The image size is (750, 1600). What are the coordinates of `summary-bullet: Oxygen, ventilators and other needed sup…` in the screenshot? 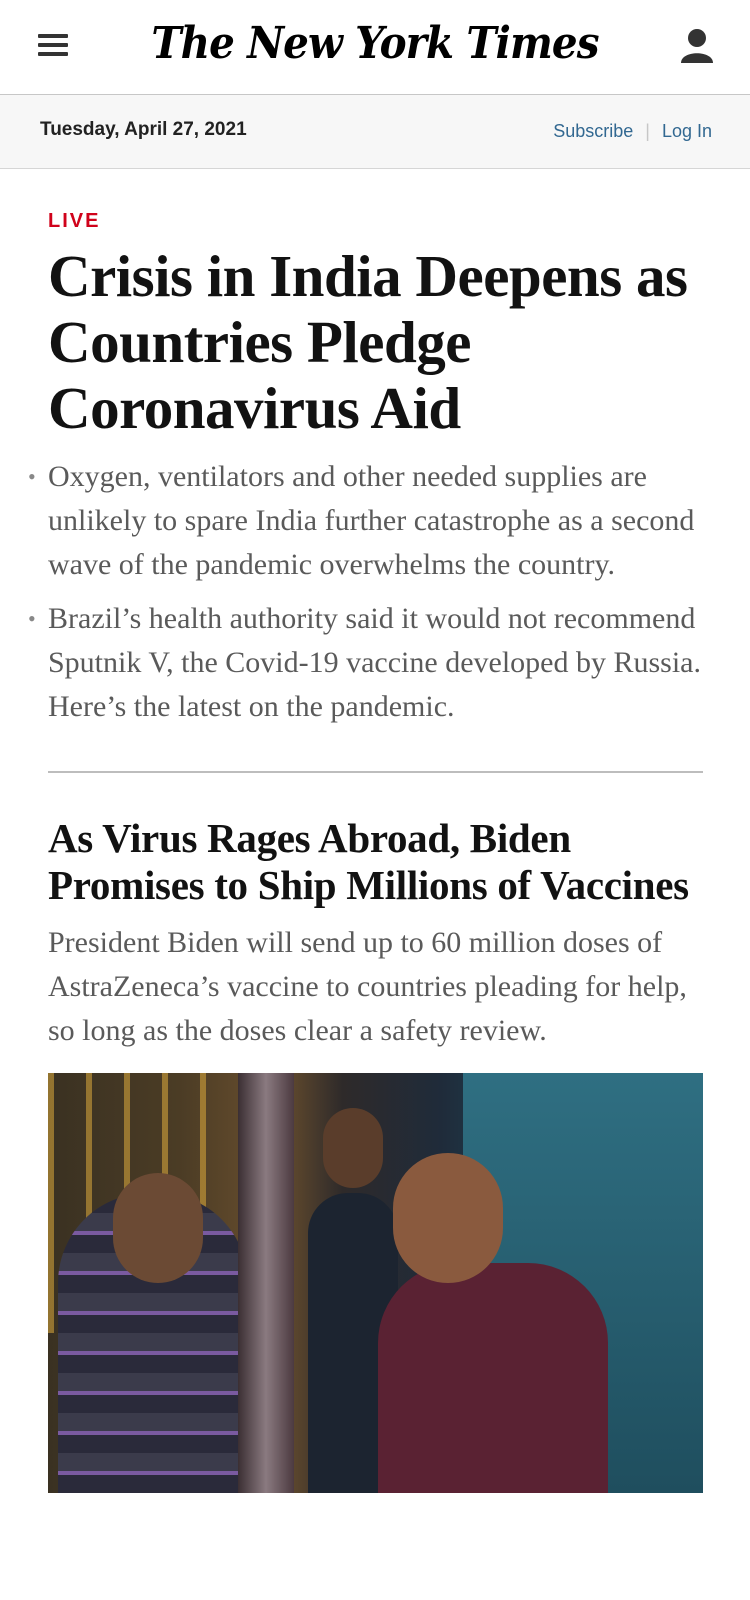 It's located at (365, 521).